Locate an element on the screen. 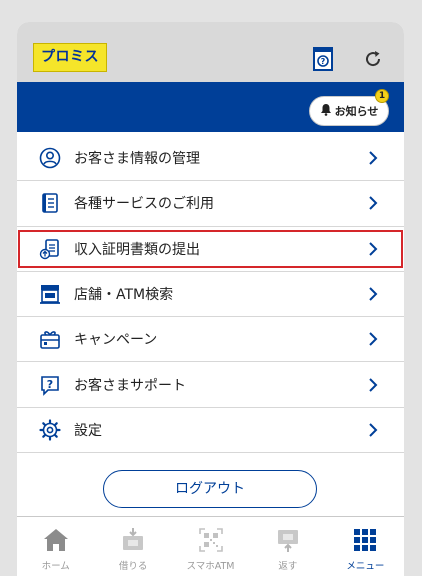 The height and width of the screenshot is (576, 422). user-circle-icon is located at coordinates (50, 158).